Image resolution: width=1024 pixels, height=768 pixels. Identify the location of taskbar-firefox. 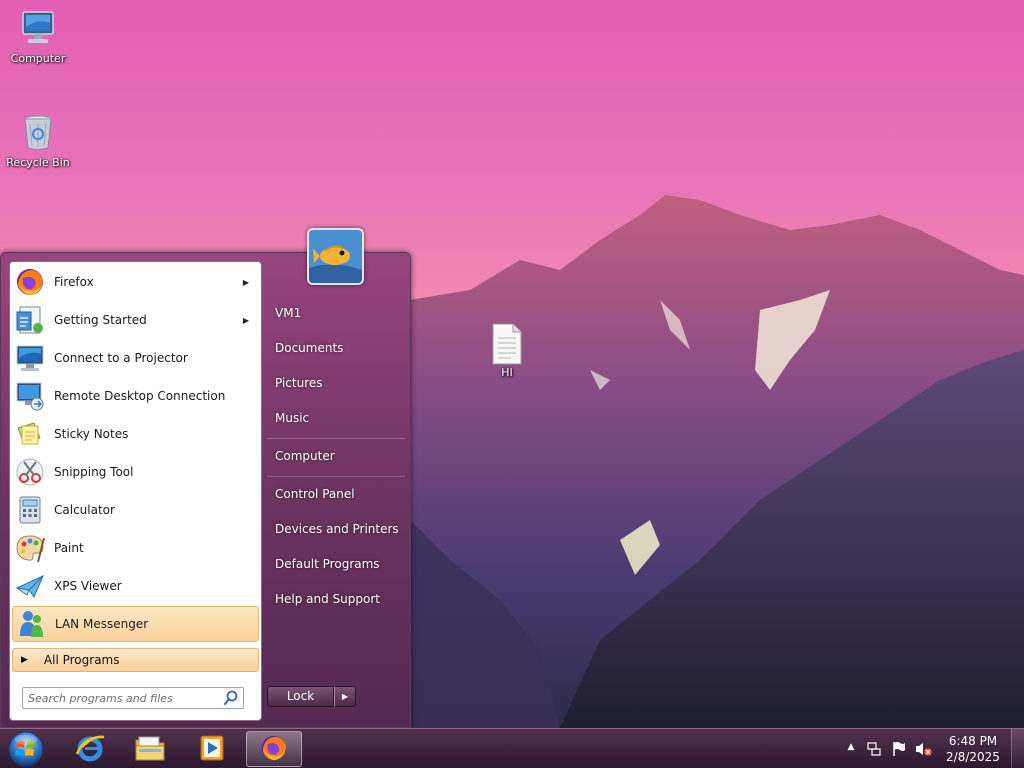
(274, 749).